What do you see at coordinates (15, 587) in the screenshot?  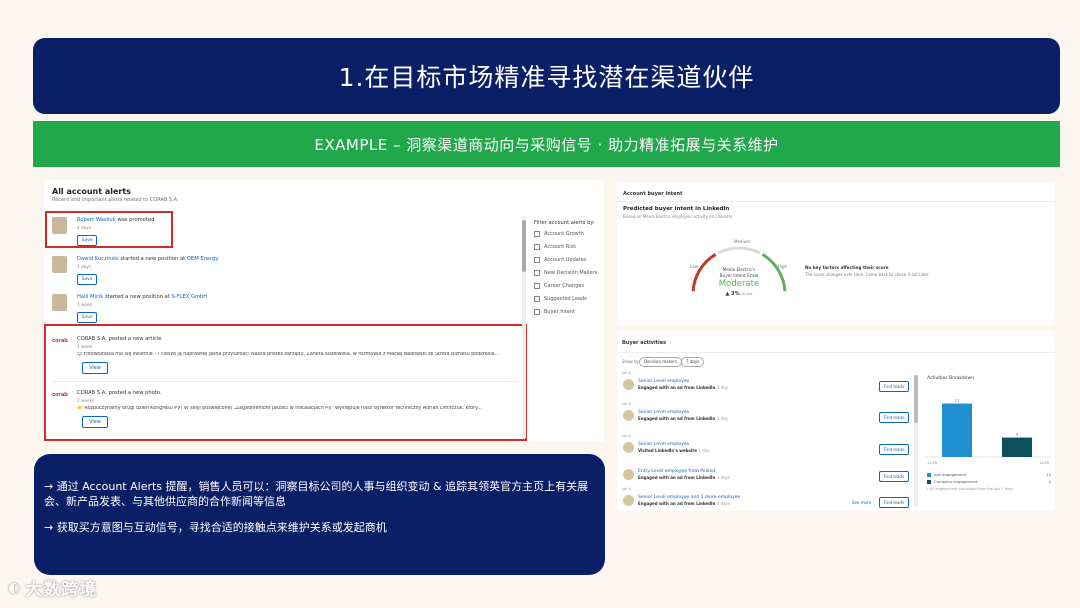 I see `watermark-logo-icon: ◐` at bounding box center [15, 587].